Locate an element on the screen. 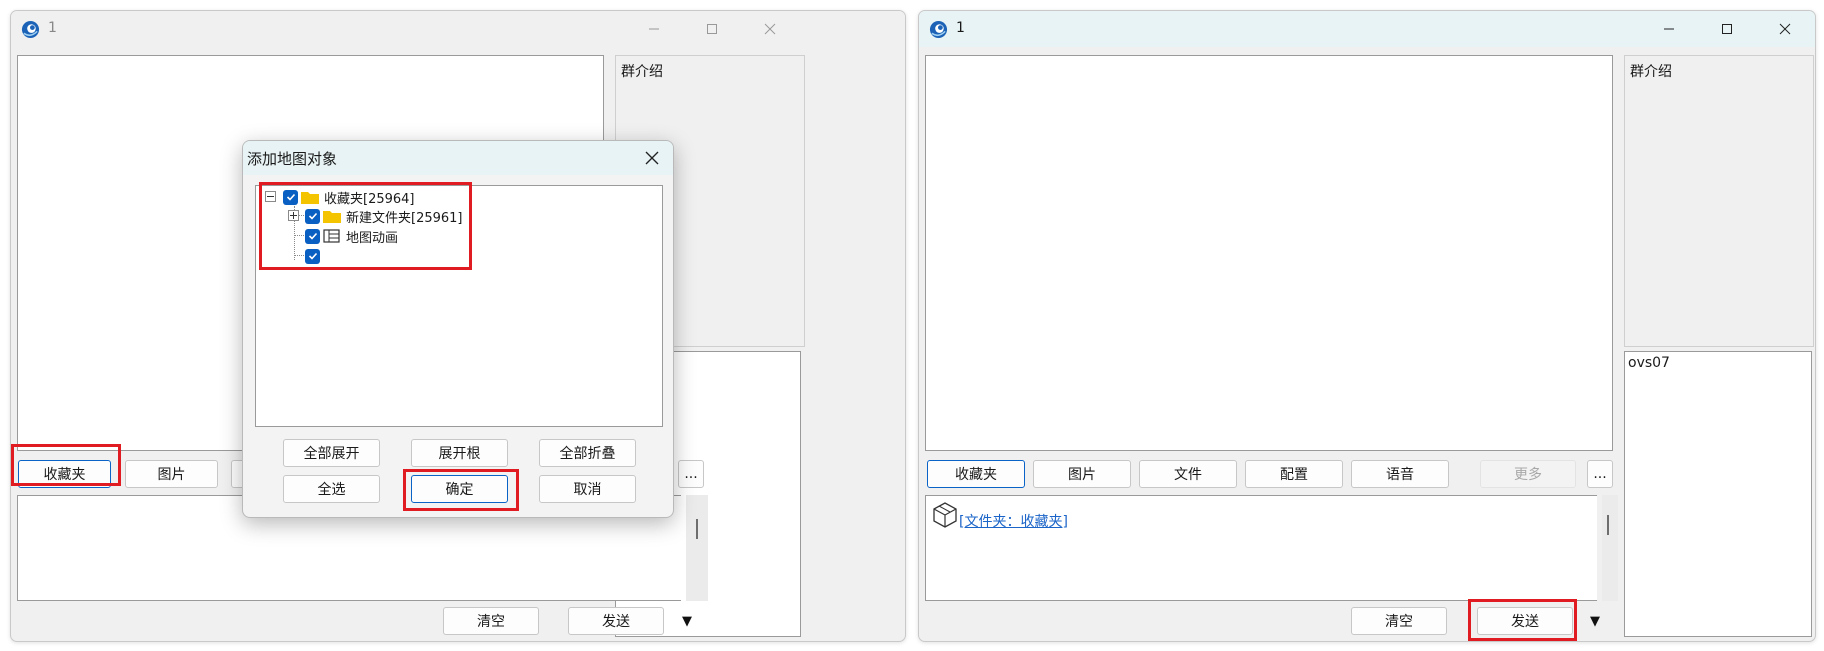 The image size is (1824, 651). tree-label-folder: 新建文件夹[25961] is located at coordinates (404, 218).